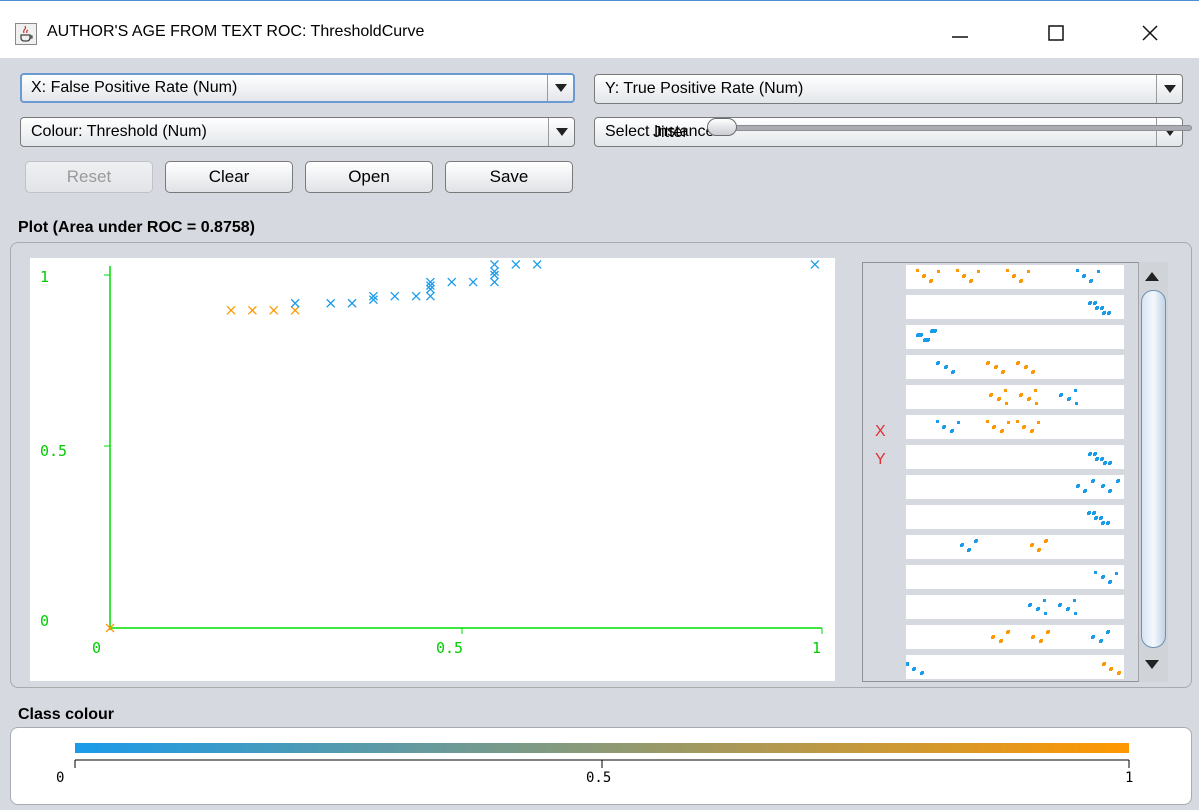  Describe the element at coordinates (1152, 276) in the screenshot. I see `scroll-up-icon` at that location.